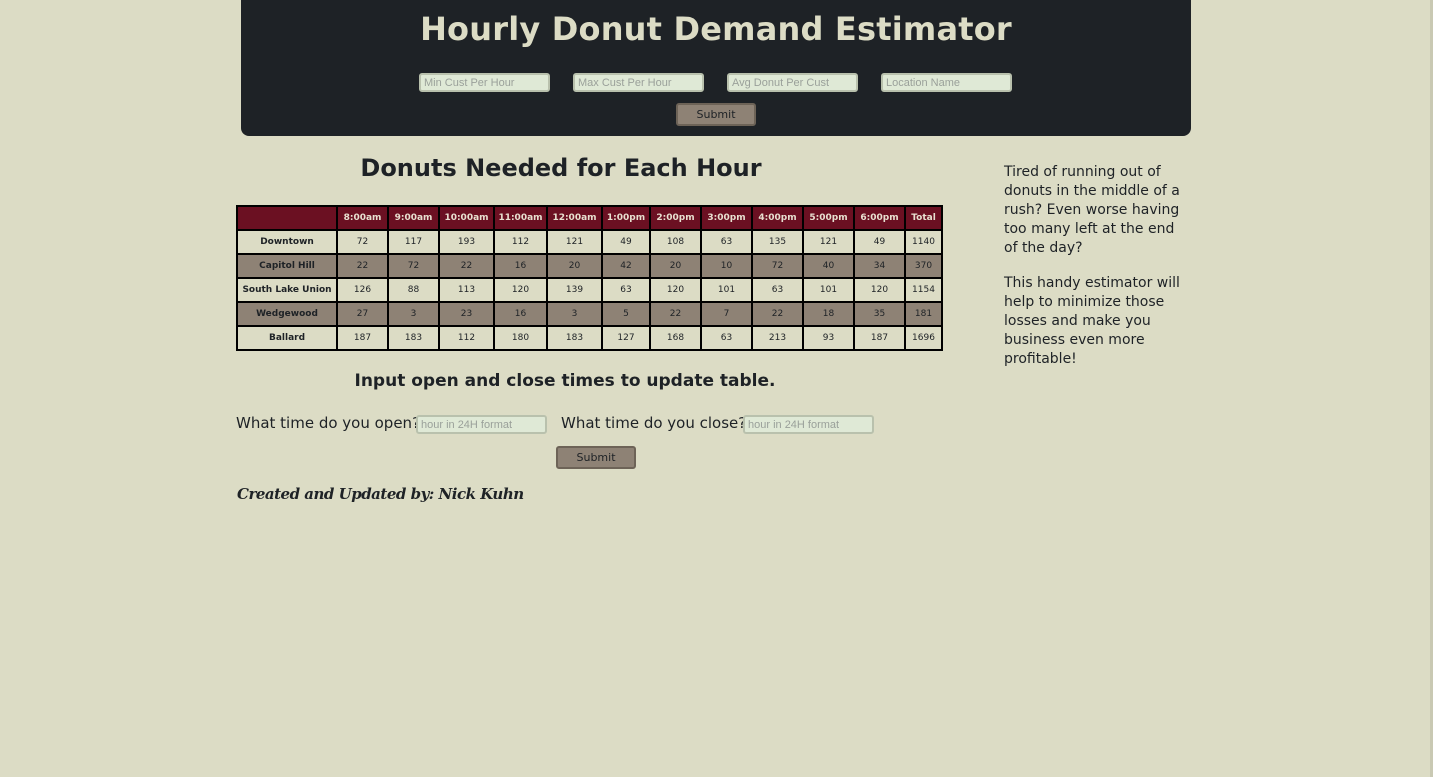  I want to click on location-name-input, so click(946, 82).